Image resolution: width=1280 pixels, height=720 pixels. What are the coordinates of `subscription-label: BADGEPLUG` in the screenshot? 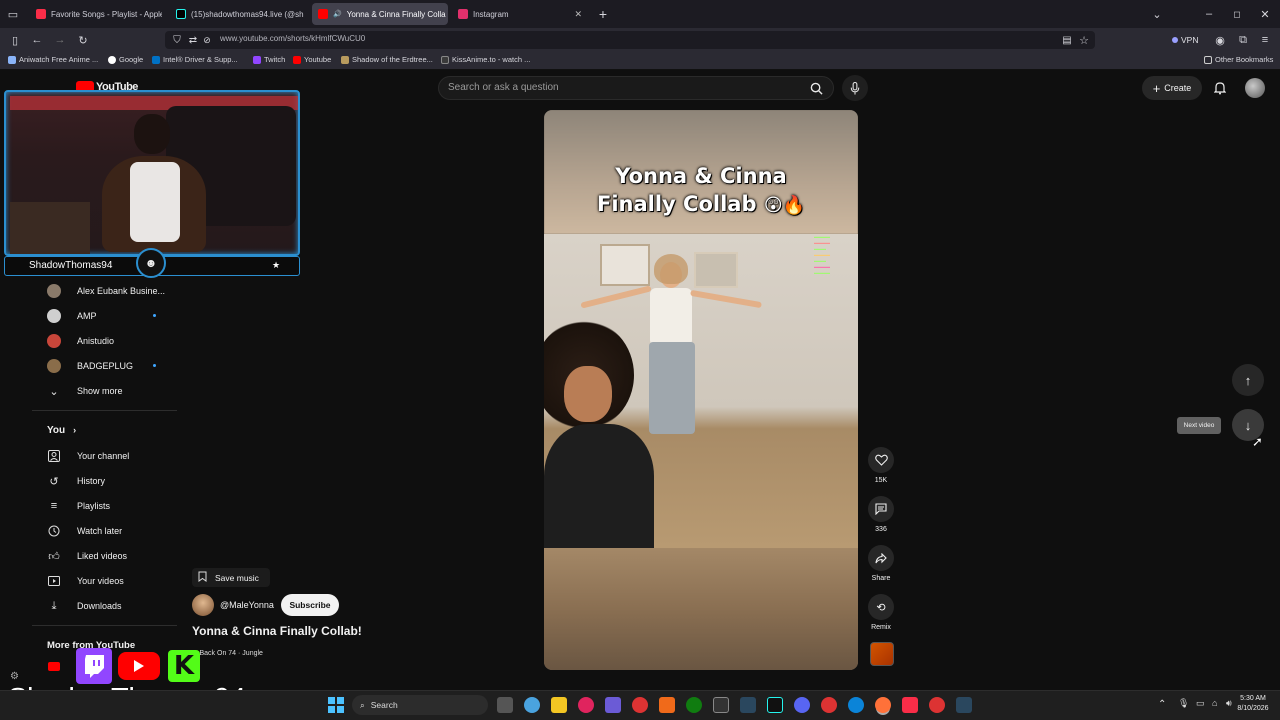 It's located at (105, 366).